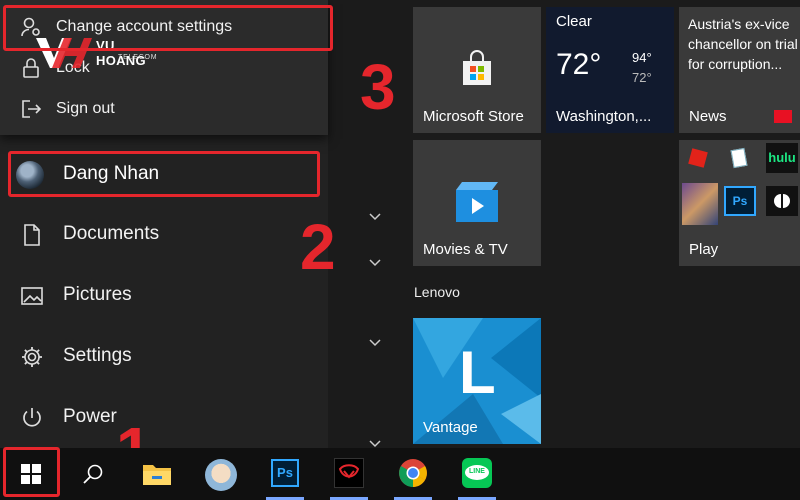 This screenshot has height=500, width=800. Describe the element at coordinates (579, 64) in the screenshot. I see `weather-temp: 72°` at that location.